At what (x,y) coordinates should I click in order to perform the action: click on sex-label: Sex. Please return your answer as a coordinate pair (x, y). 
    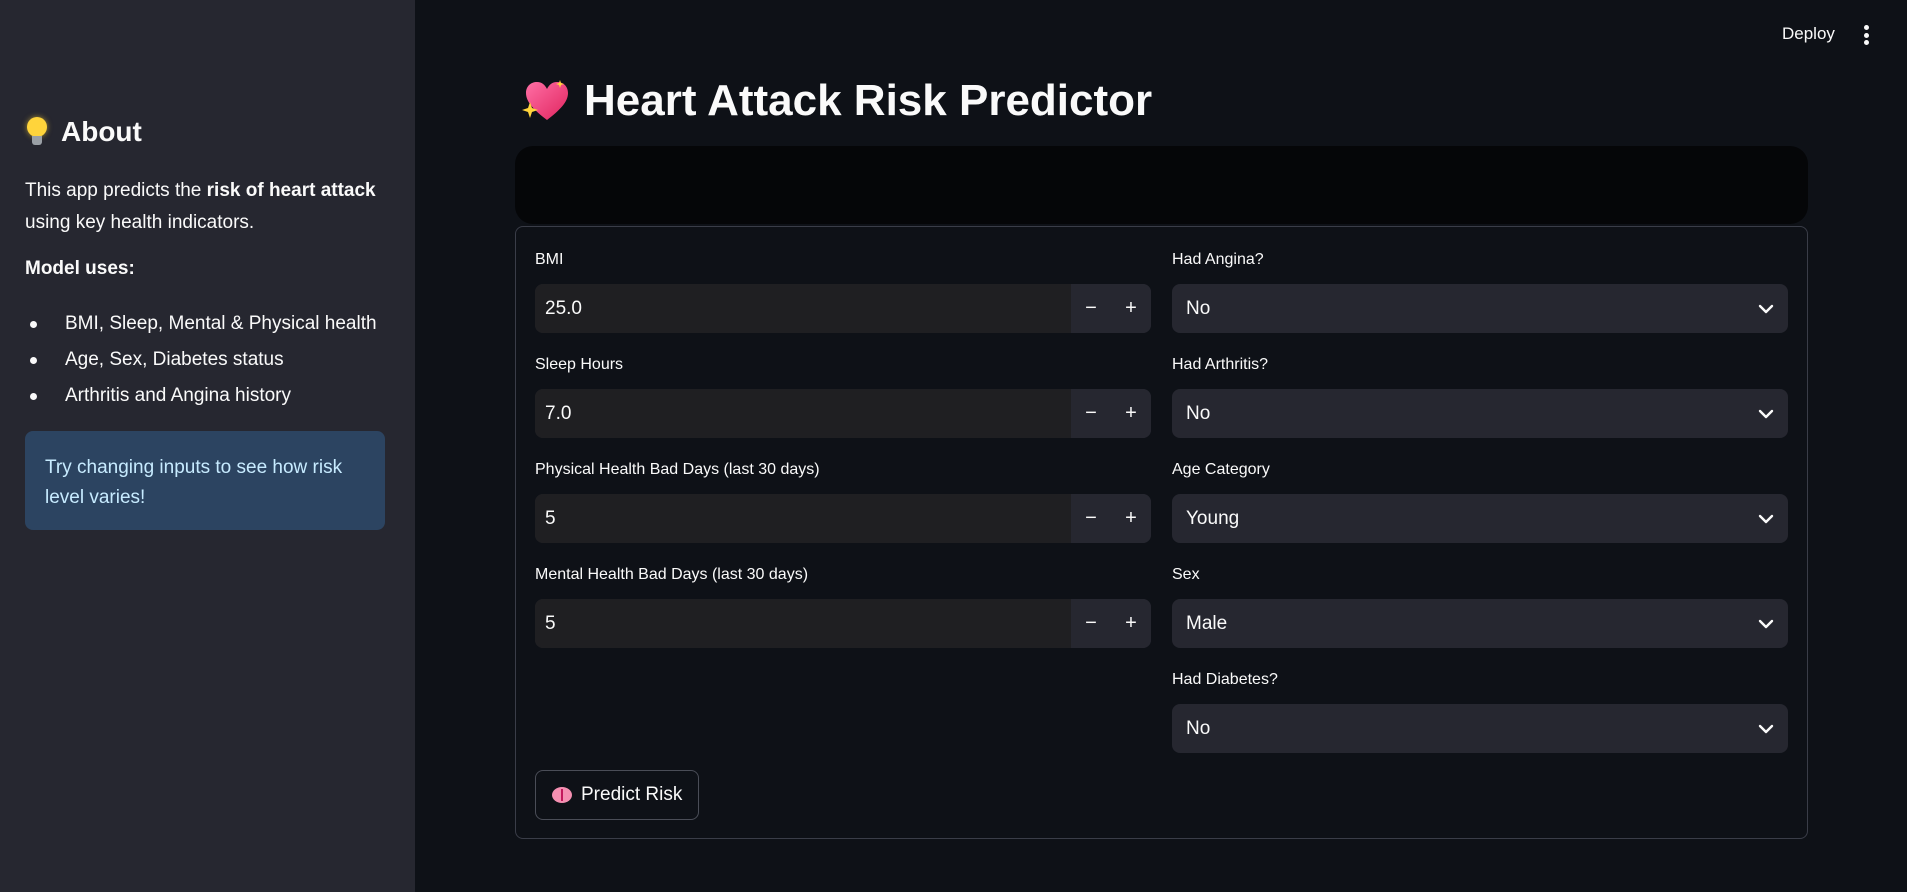
    Looking at the image, I should click on (1186, 574).